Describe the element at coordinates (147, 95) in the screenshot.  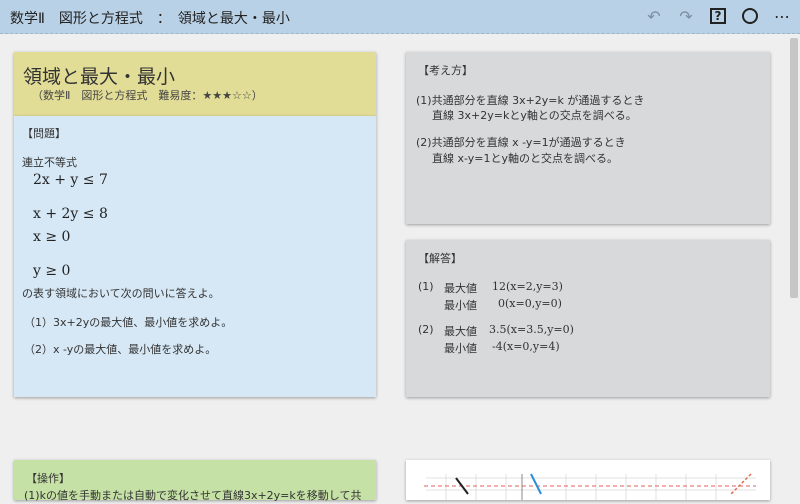
I see `problem-subtitle: （数学Ⅱ 図形と方程式 難易度：★★★☆☆）` at that location.